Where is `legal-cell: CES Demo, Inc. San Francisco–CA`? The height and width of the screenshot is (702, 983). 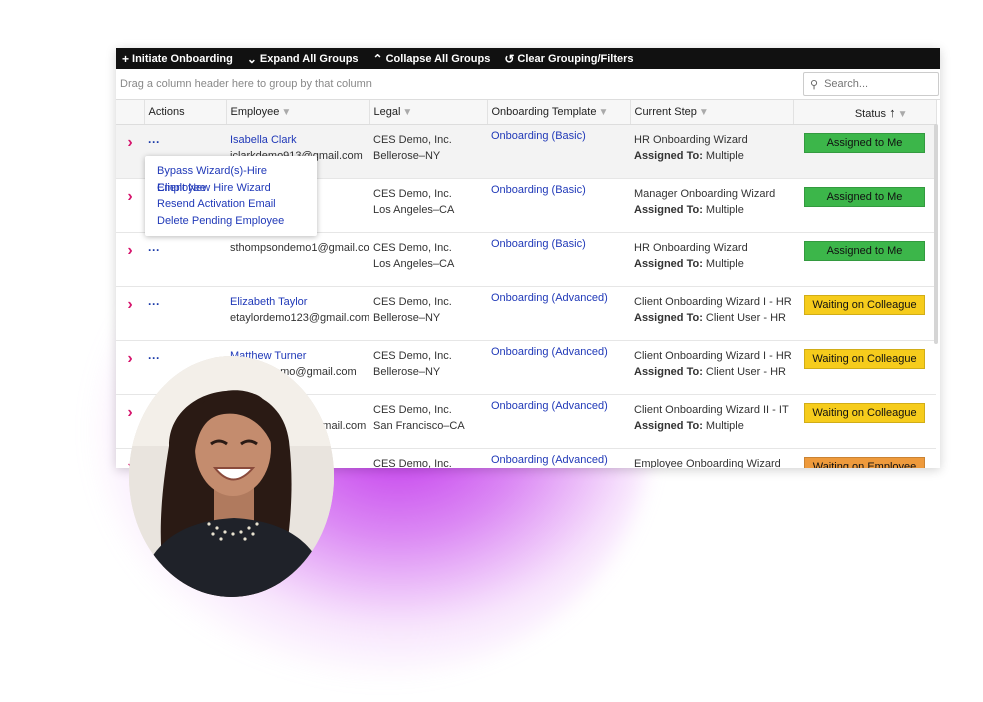
legal-cell: CES Demo, Inc. San Francisco–CA is located at coordinates (428, 421).